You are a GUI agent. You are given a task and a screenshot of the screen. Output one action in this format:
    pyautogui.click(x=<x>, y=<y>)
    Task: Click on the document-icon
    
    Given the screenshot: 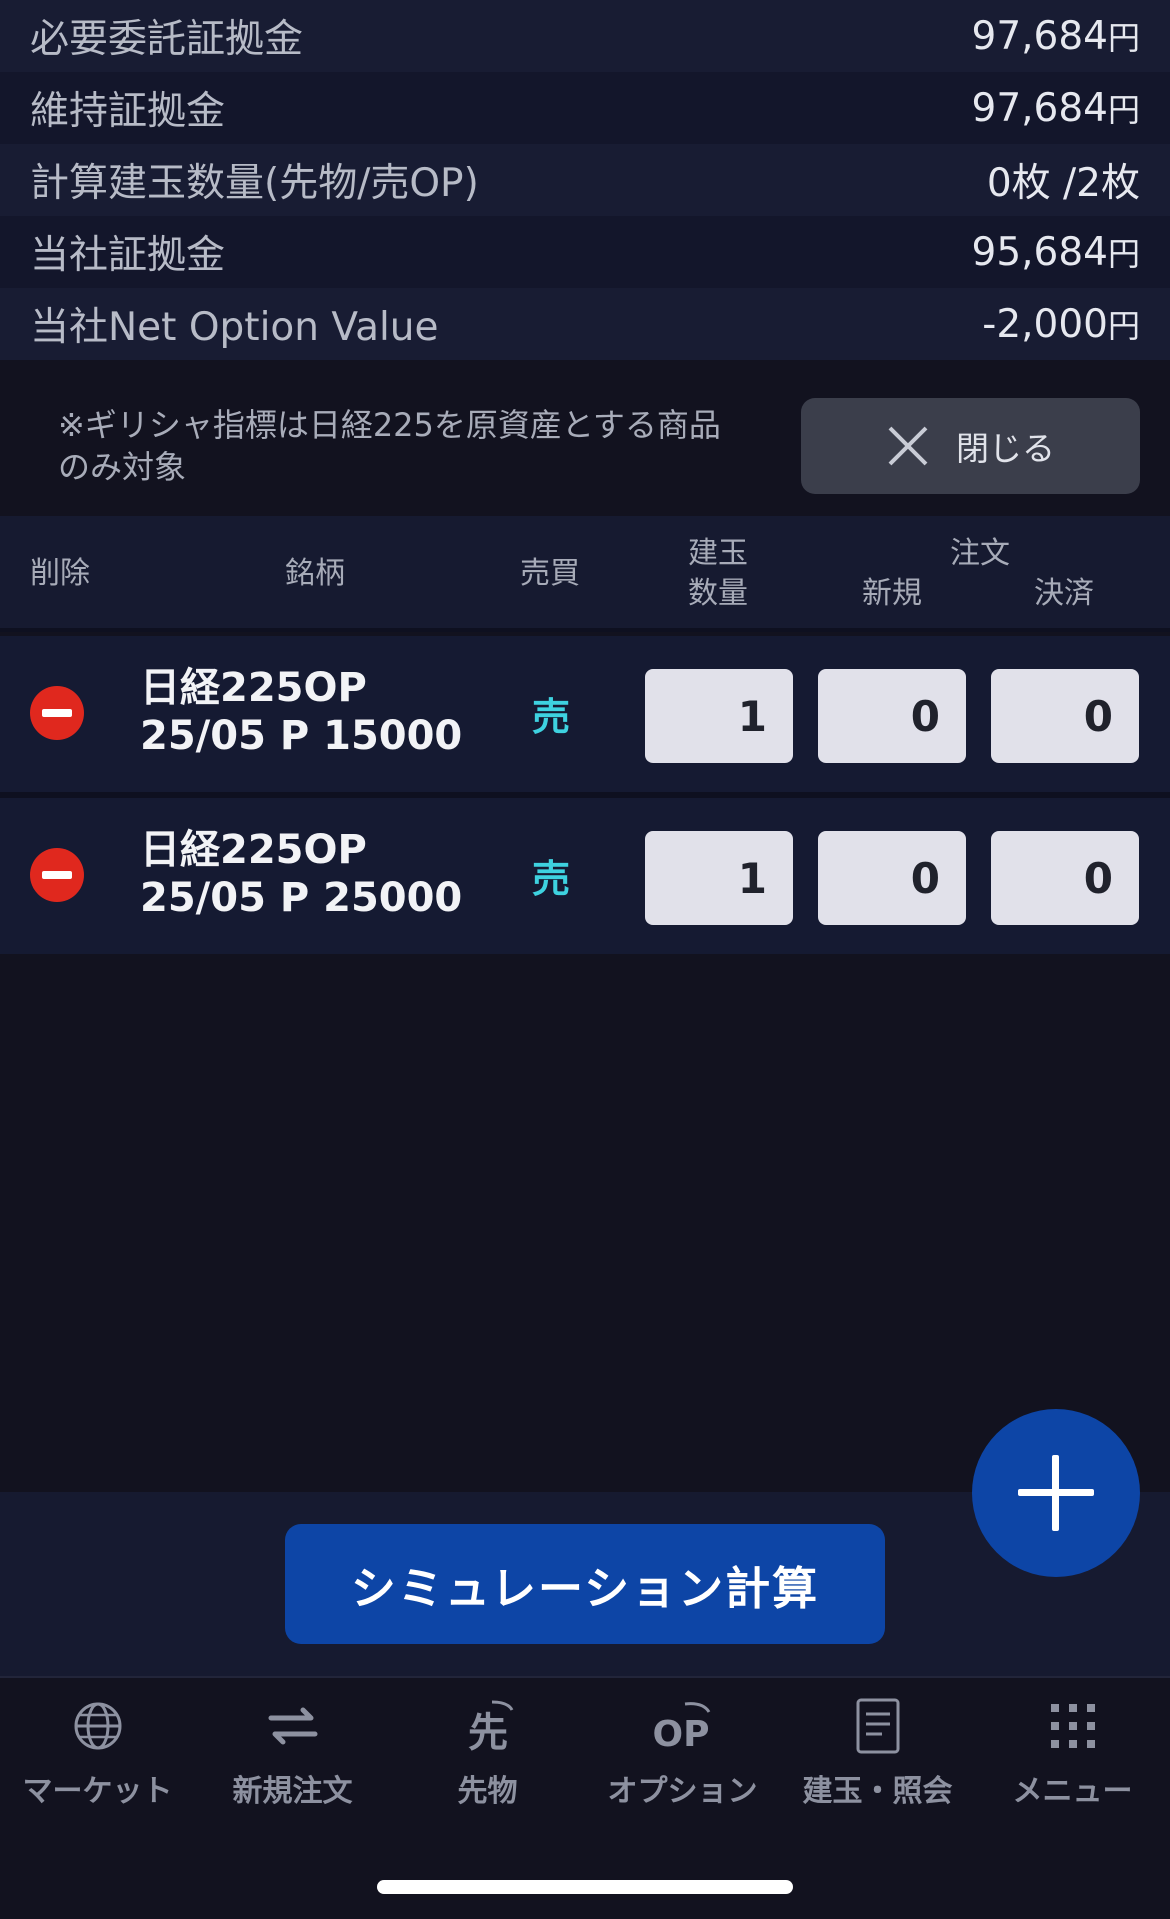 What is the action you would take?
    pyautogui.click(x=877, y=1726)
    